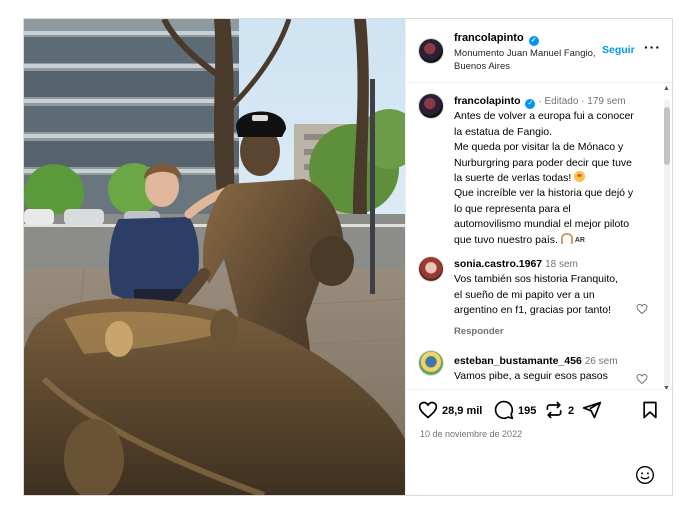 Image resolution: width=696 pixels, height=514 pixels. Describe the element at coordinates (580, 177) in the screenshot. I see `heart-eyes-emoji-icon` at that location.